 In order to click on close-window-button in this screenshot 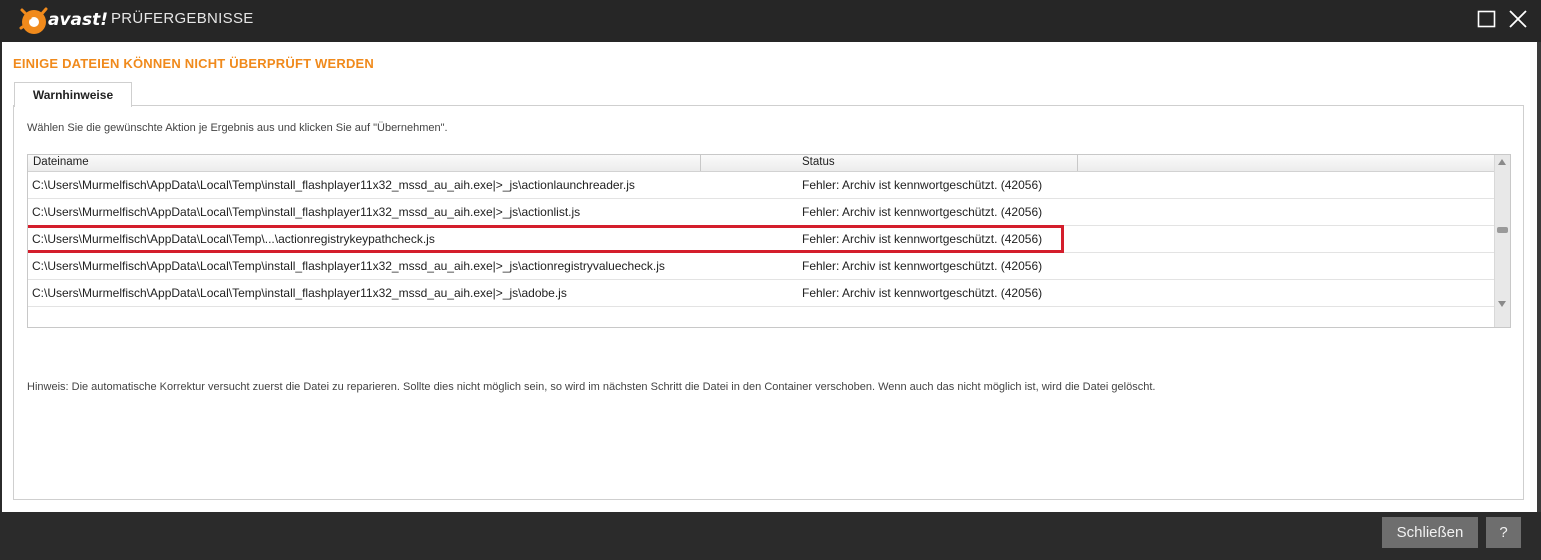, I will do `click(1518, 19)`.